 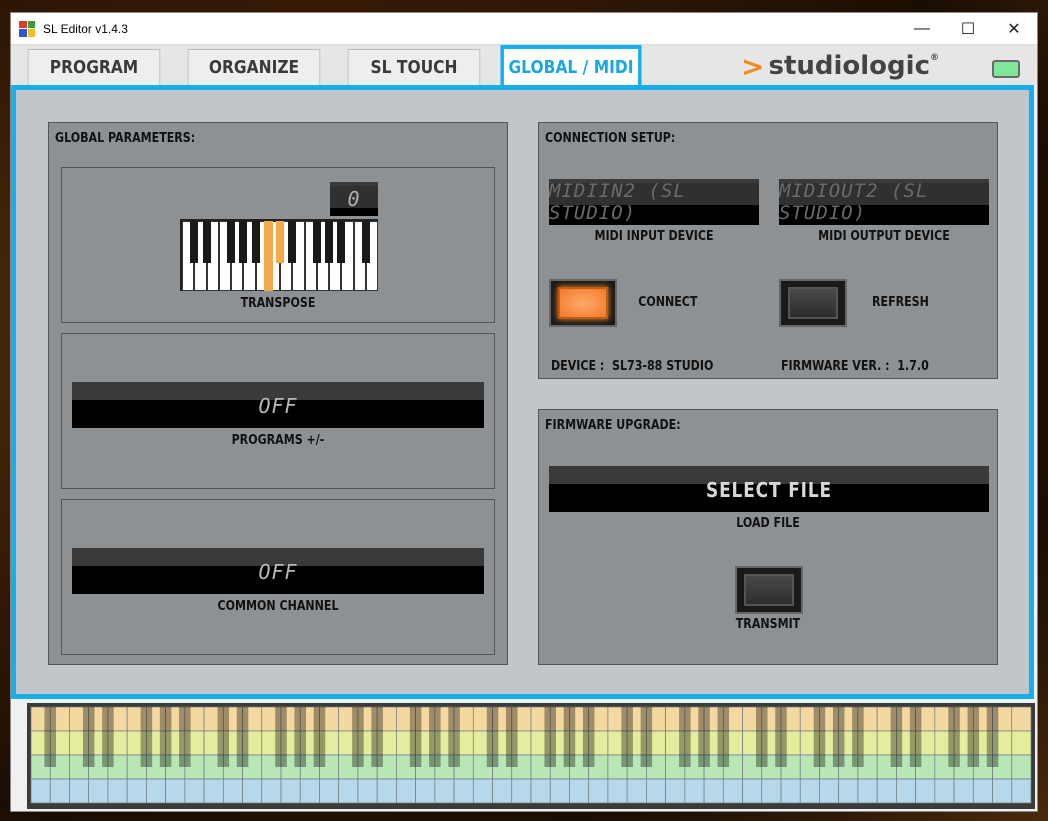 What do you see at coordinates (27, 28) in the screenshot?
I see `app-icon` at bounding box center [27, 28].